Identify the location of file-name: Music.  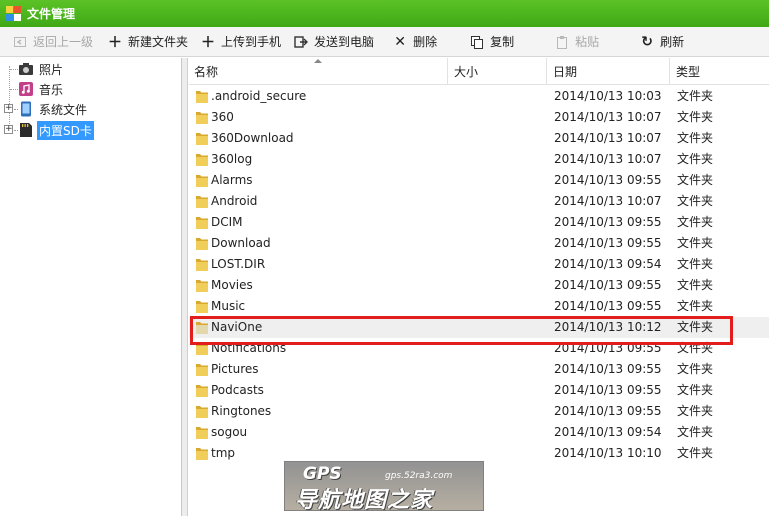
(228, 306).